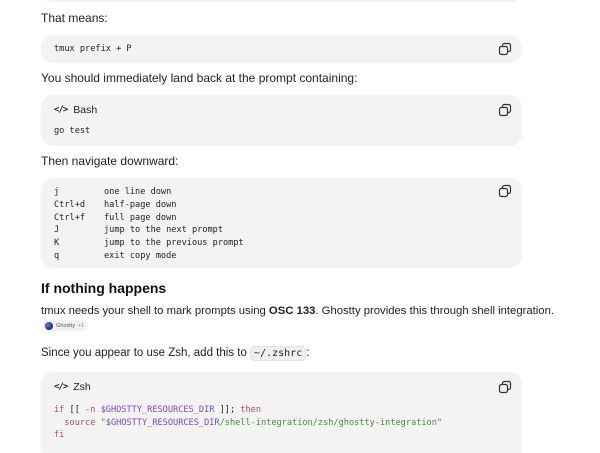 The height and width of the screenshot is (453, 600). What do you see at coordinates (292, 311) in the screenshot?
I see `bold-text: OSC 133` at bounding box center [292, 311].